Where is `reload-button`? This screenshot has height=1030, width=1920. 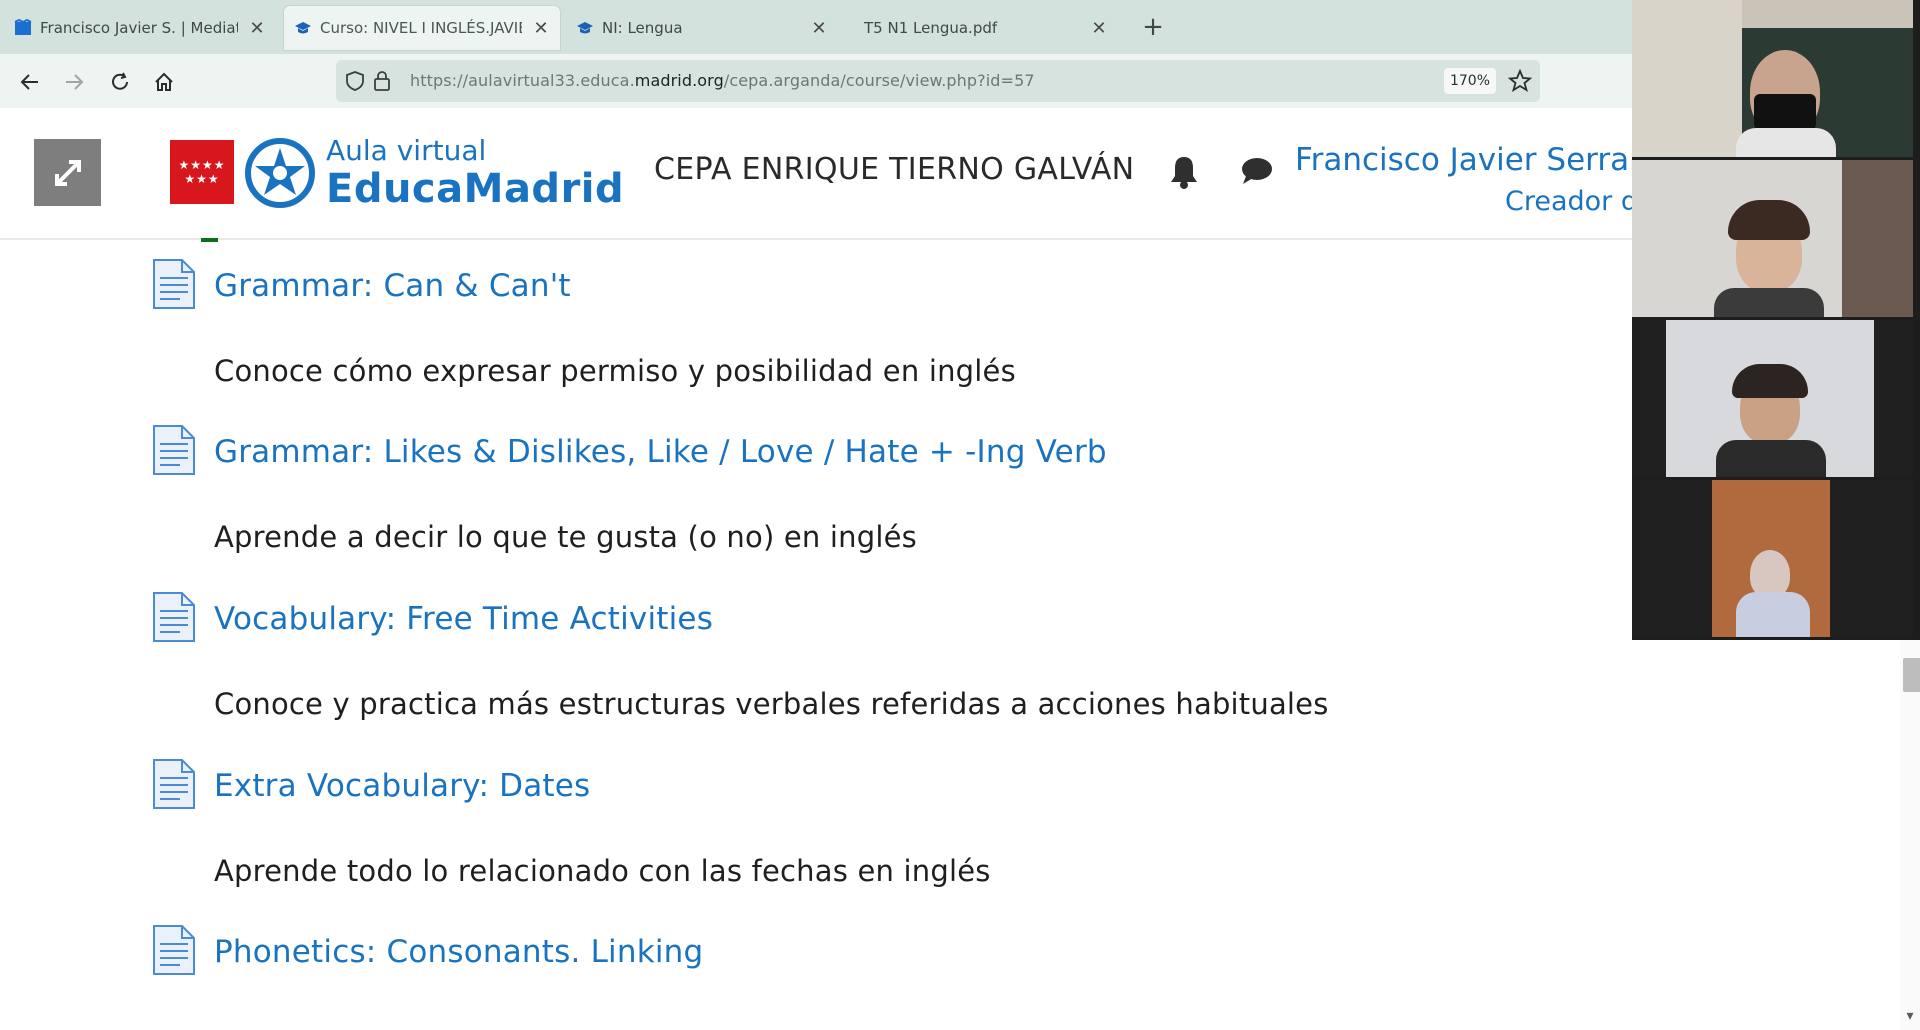
reload-button is located at coordinates (120, 82).